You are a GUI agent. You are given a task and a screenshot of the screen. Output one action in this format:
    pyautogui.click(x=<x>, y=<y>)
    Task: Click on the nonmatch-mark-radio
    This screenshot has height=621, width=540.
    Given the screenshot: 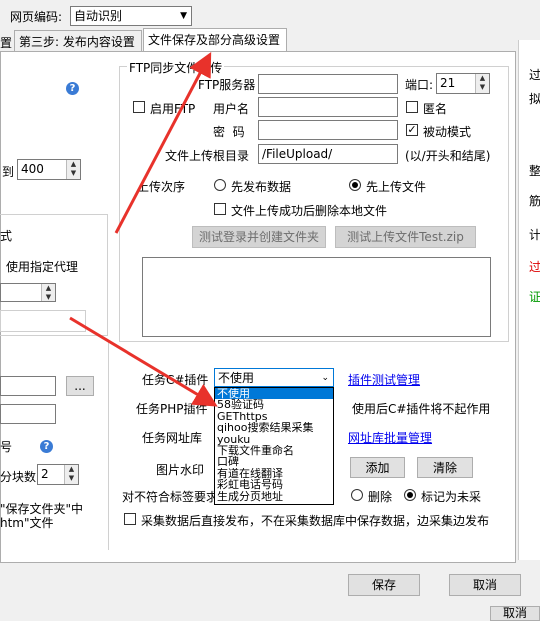 What is the action you would take?
    pyautogui.click(x=410, y=495)
    